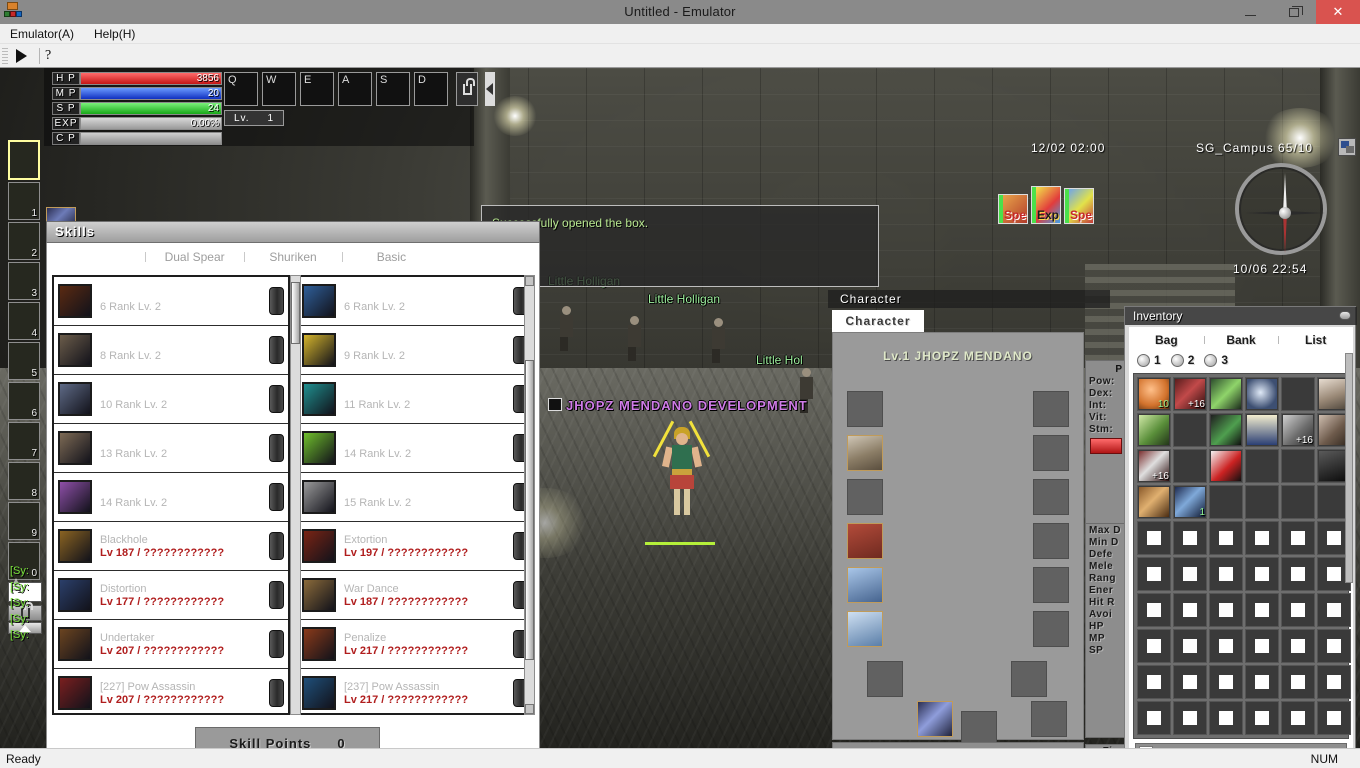  What do you see at coordinates (24, 160) in the screenshot?
I see `quickslot-selected` at bounding box center [24, 160].